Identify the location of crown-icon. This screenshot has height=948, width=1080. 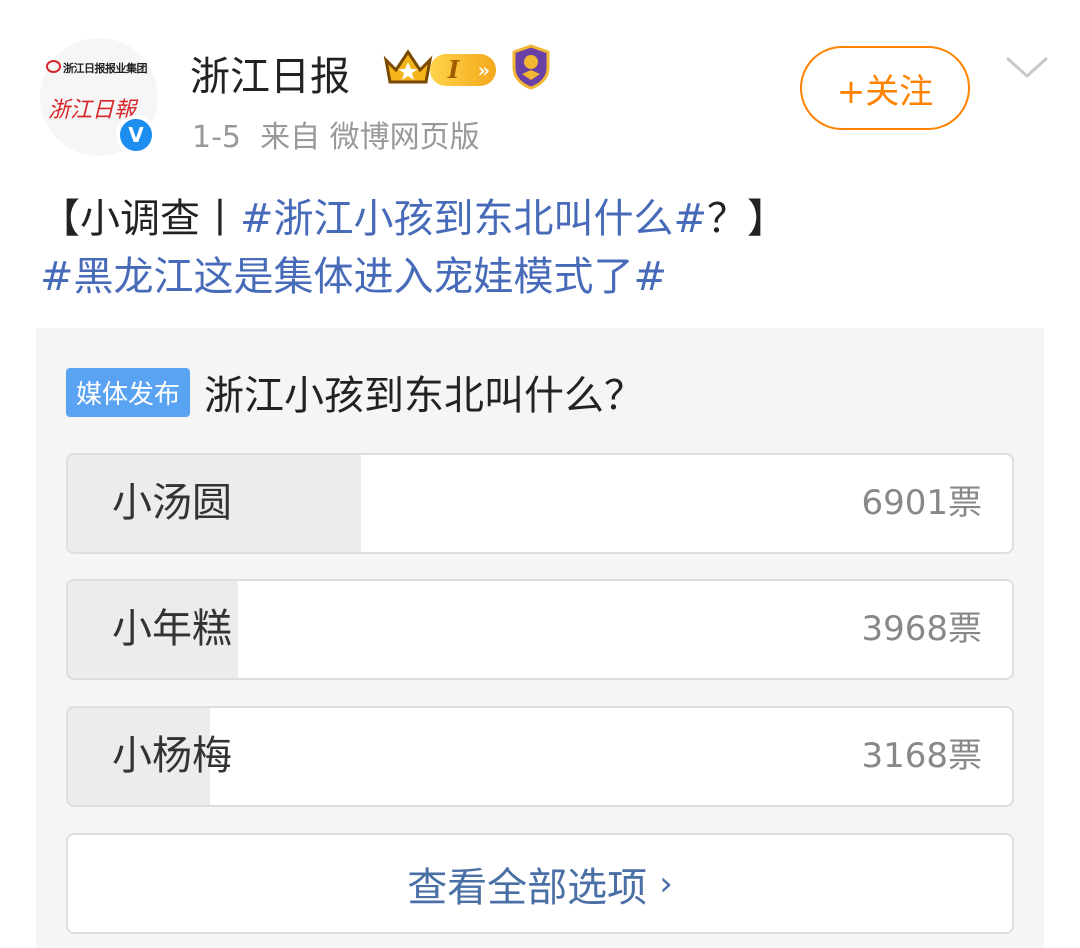
(408, 66).